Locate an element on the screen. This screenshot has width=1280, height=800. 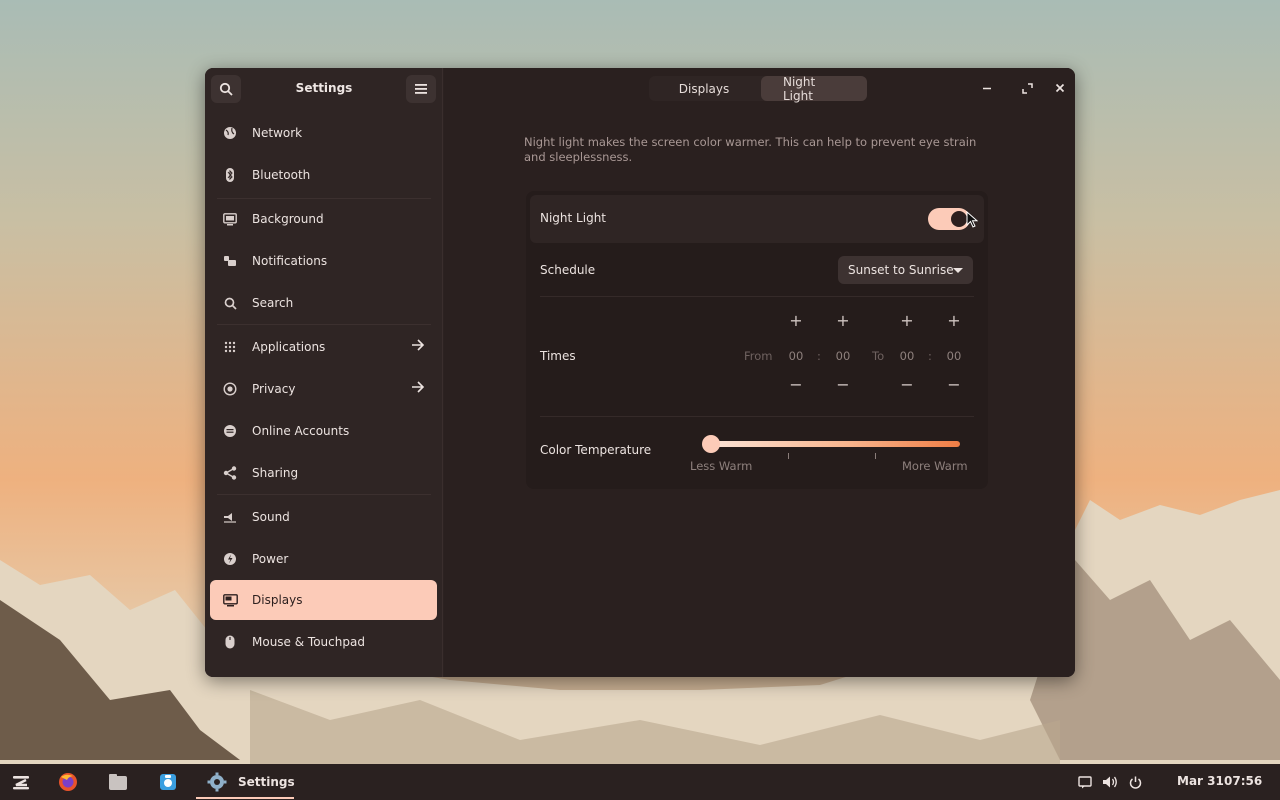
slider-handle is located at coordinates (711, 444).